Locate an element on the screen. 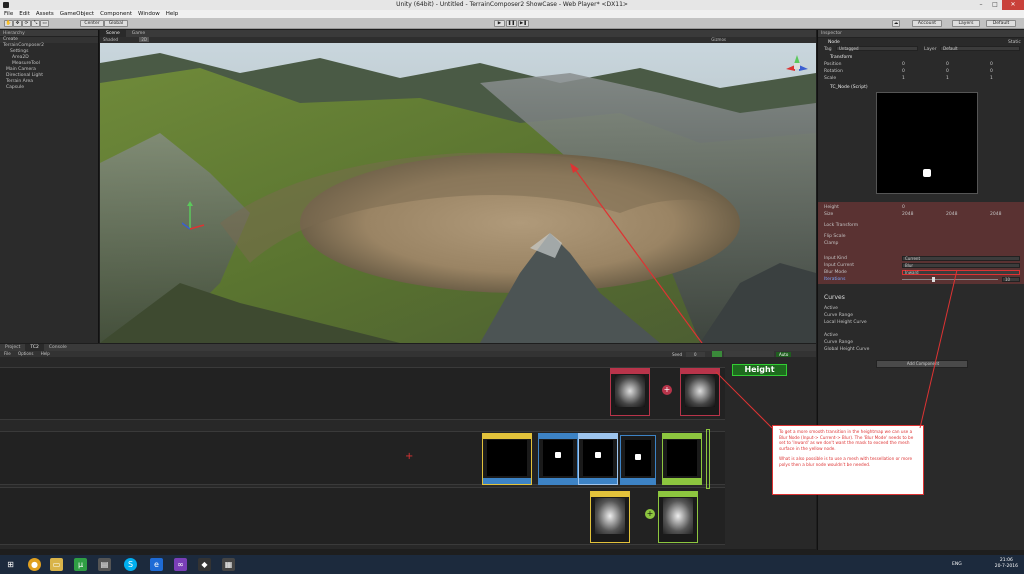  iterations-value: 10 is located at coordinates (1011, 279).